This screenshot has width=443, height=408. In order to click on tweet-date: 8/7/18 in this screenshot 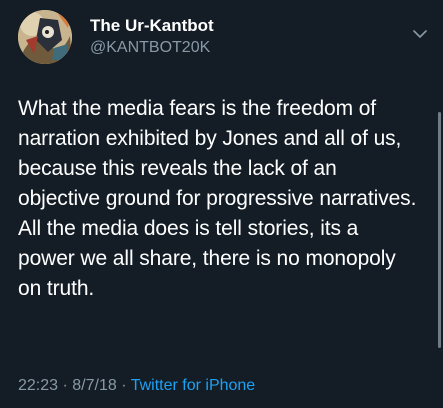, I will do `click(94, 385)`.